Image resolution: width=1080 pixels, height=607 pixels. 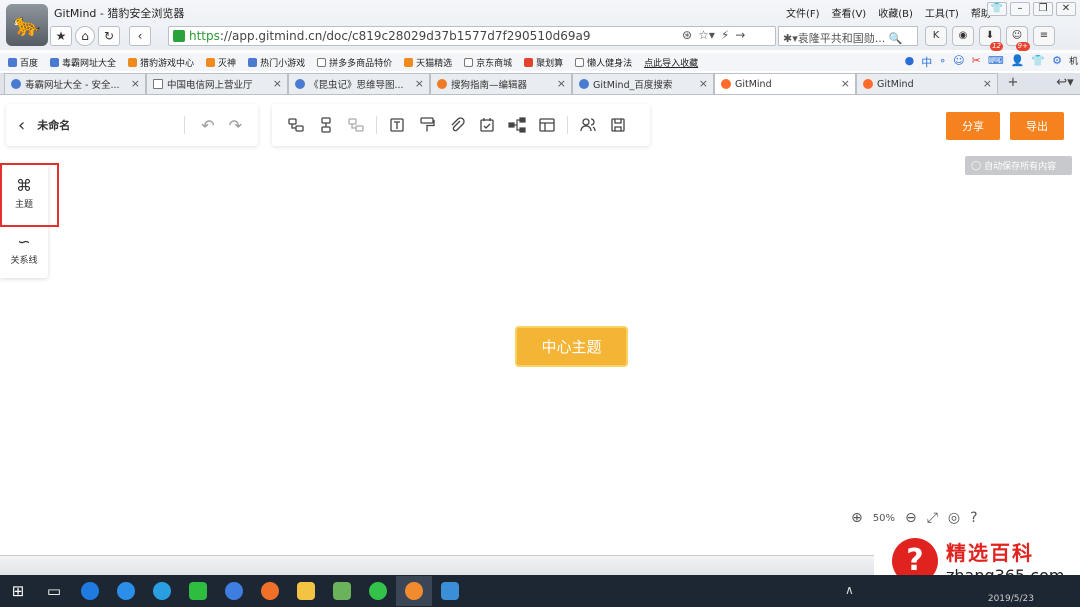 I want to click on bookmark-item: 懒人健身法, so click(x=603, y=62).